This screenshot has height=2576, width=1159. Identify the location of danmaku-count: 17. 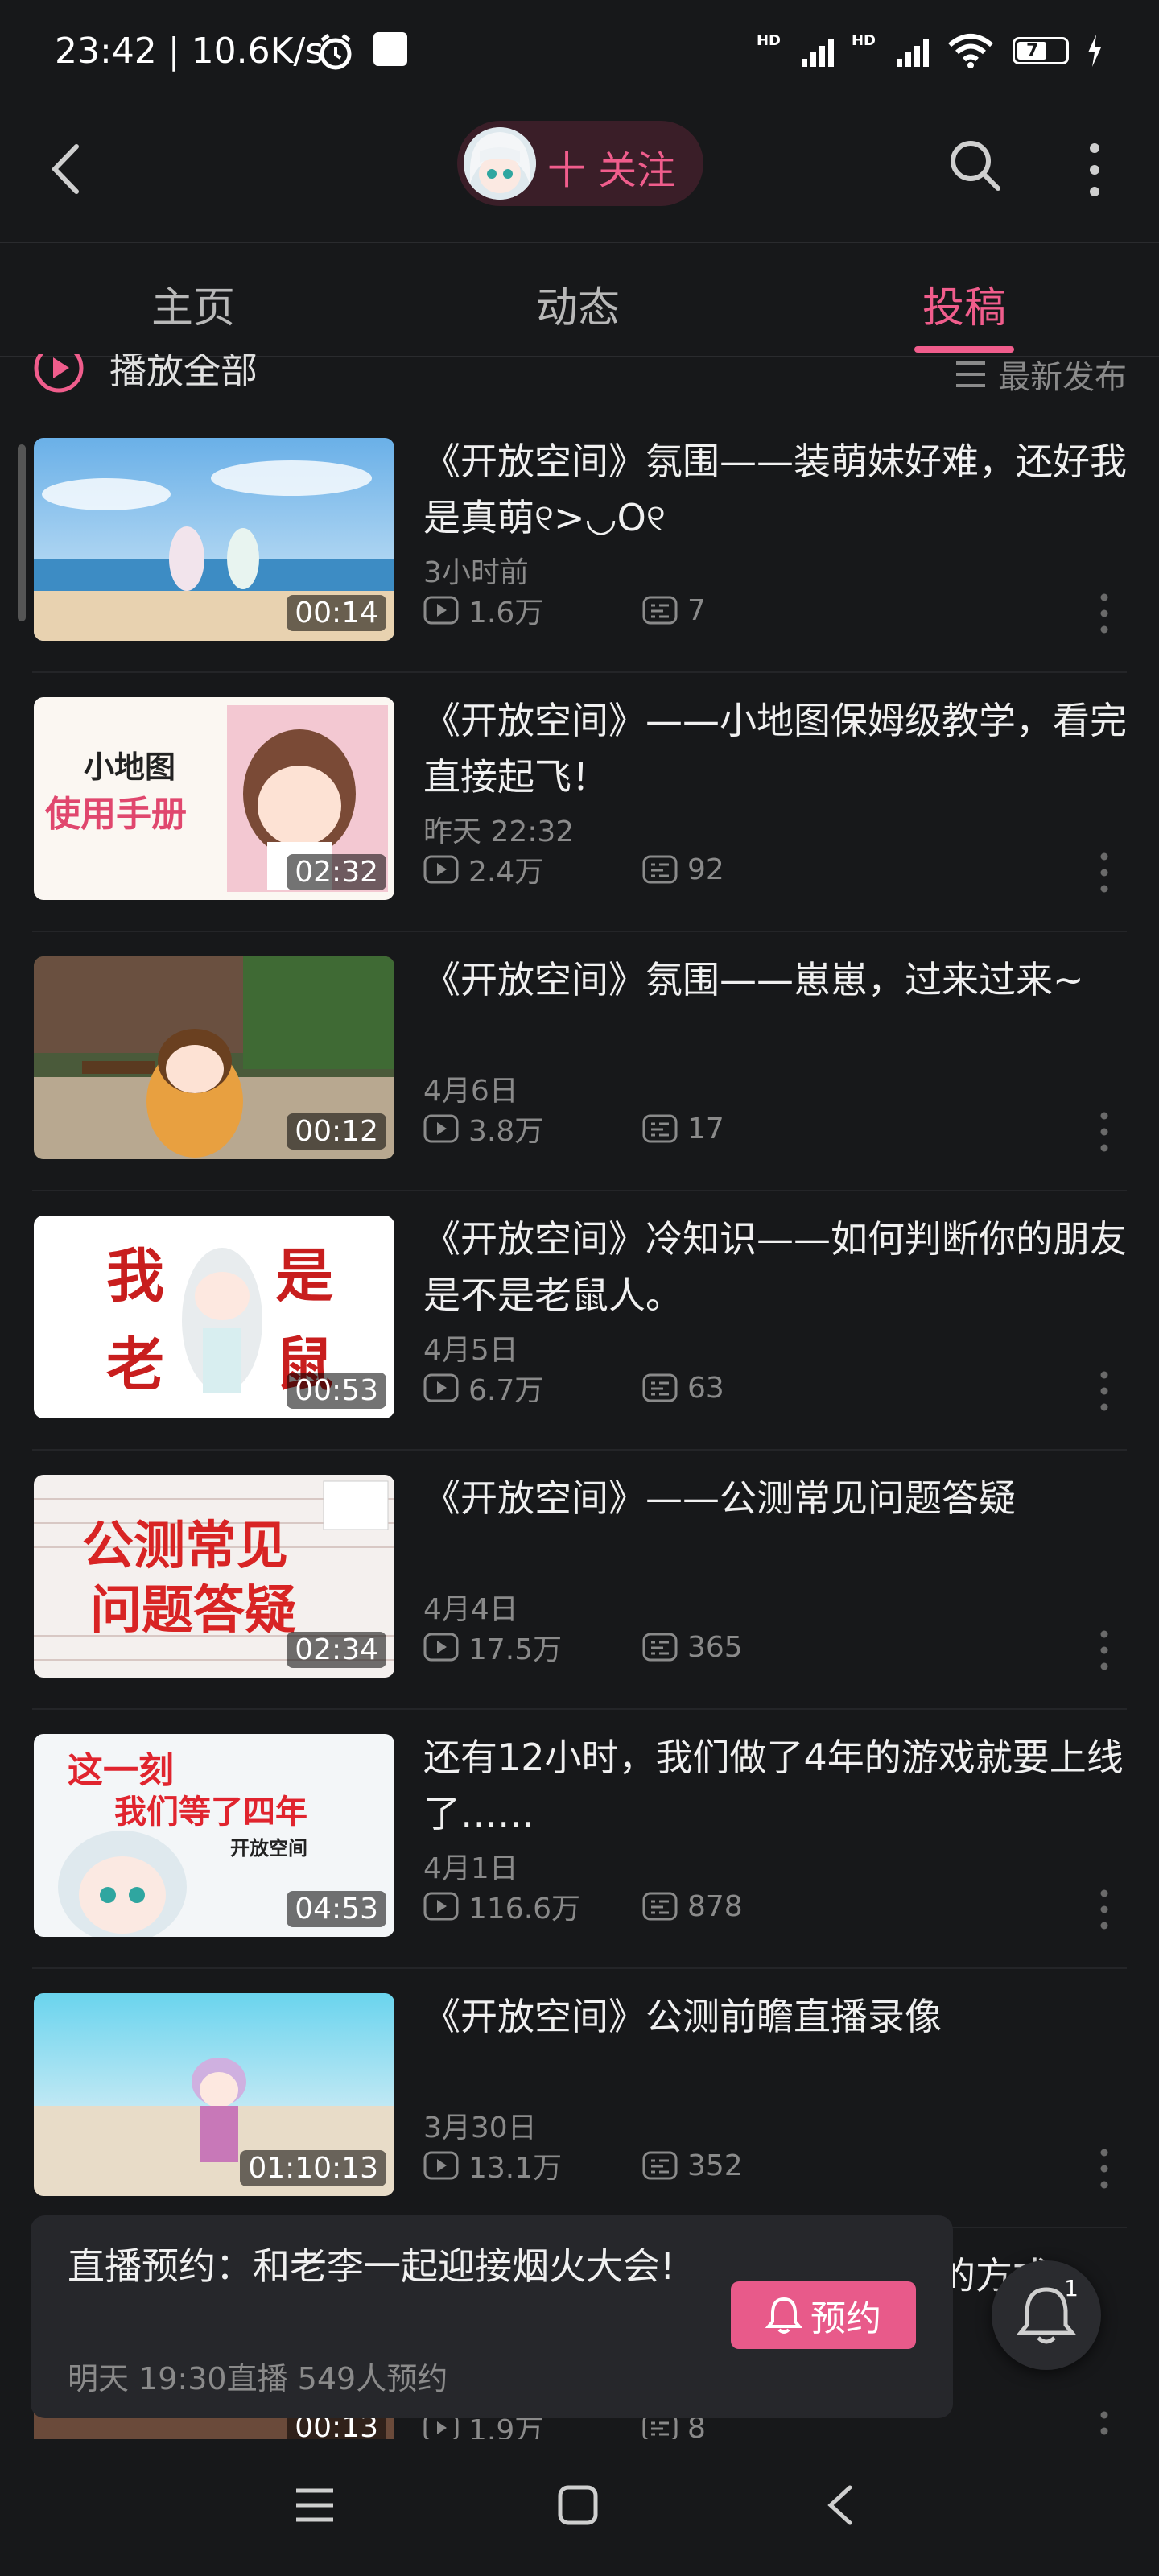
(683, 1129).